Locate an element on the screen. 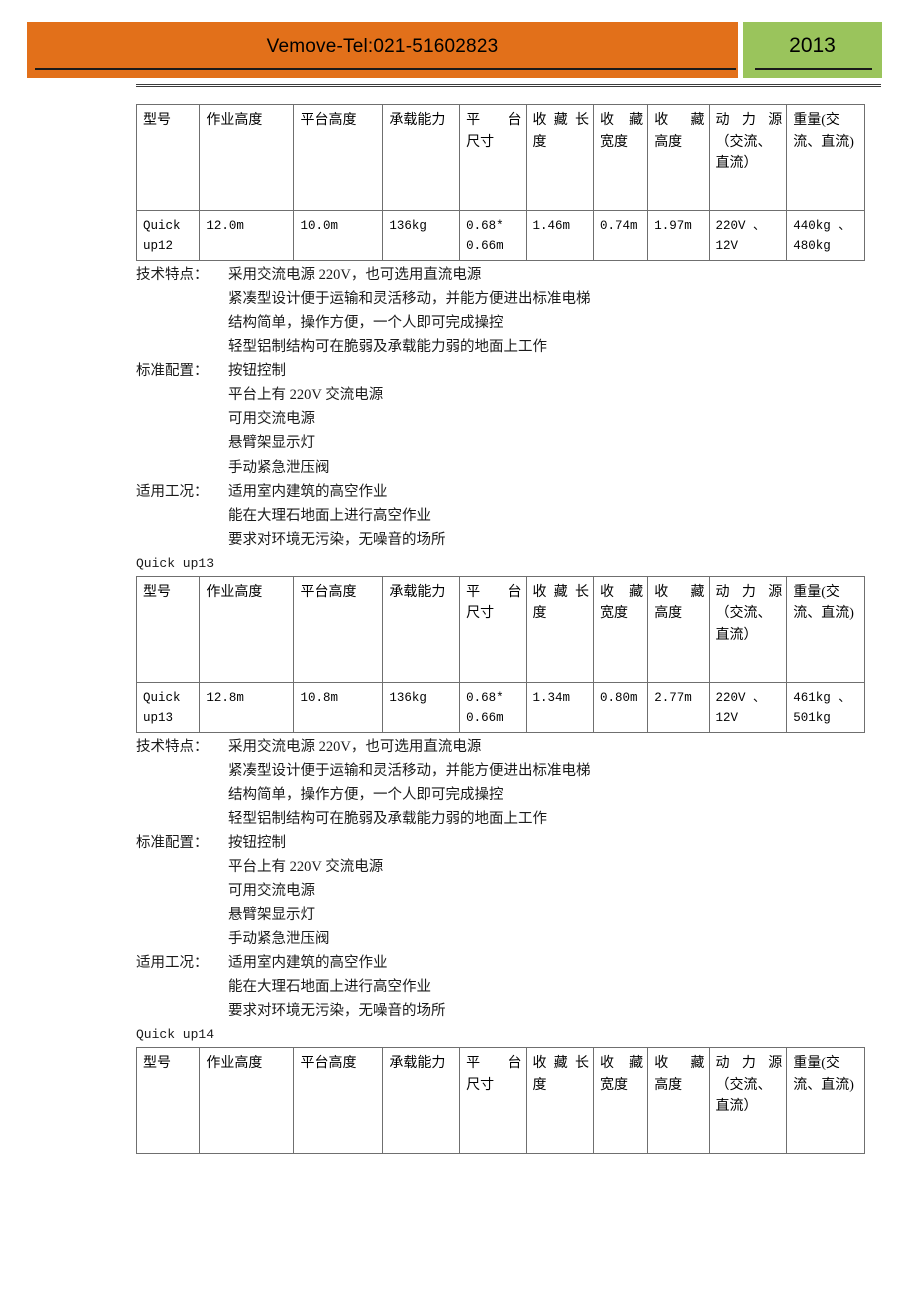 The height and width of the screenshot is (1302, 920). td-model: Quick up12 is located at coordinates (168, 235).